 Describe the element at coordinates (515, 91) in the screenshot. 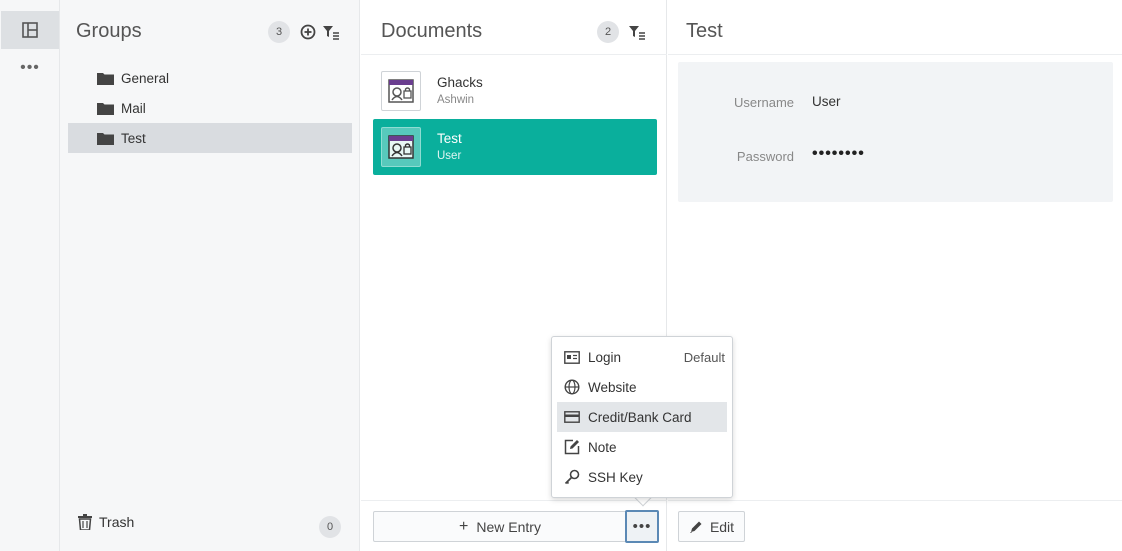

I see `entry-ghacks: Ghacks Ashwin` at that location.